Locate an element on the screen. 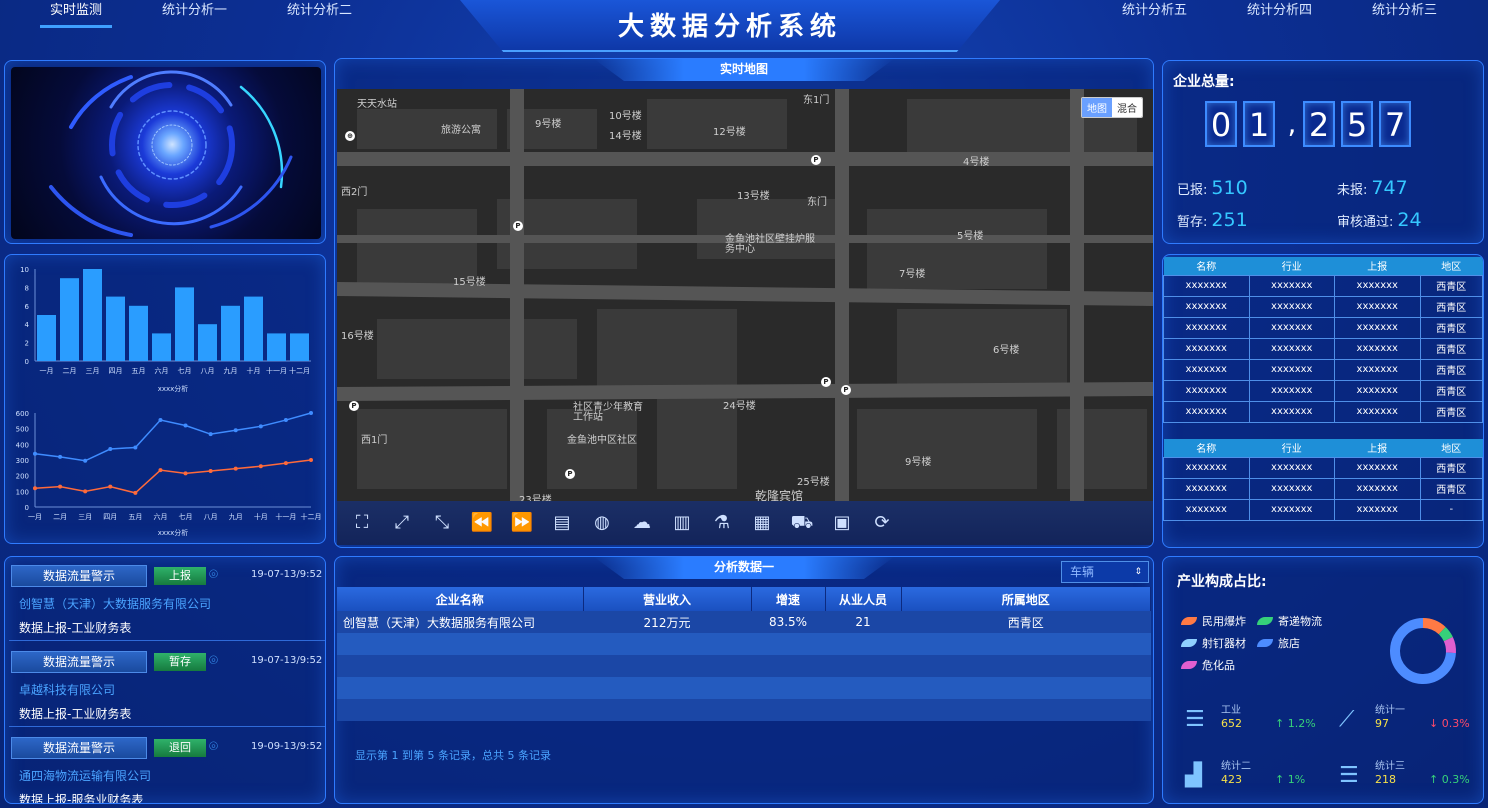 The image size is (1488, 808). table-row: 创智慧（天津）大数据服务有限公司 212万元 83.5% 21 西青区 is located at coordinates (744, 622).